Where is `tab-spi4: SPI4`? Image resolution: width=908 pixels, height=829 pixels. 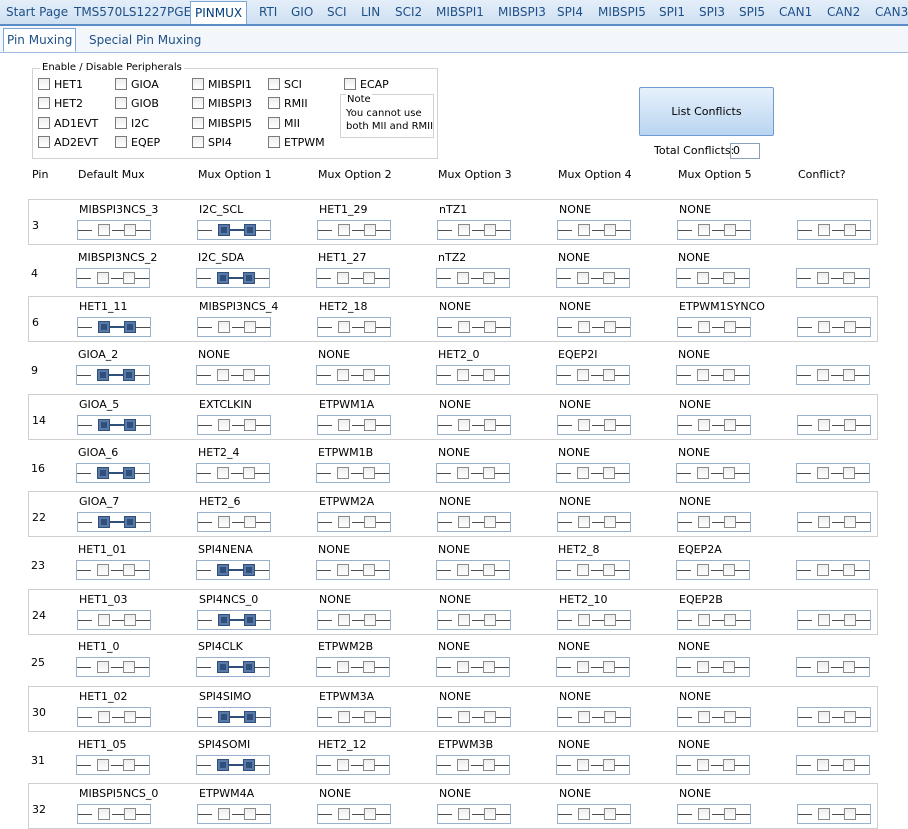 tab-spi4: SPI4 is located at coordinates (570, 13).